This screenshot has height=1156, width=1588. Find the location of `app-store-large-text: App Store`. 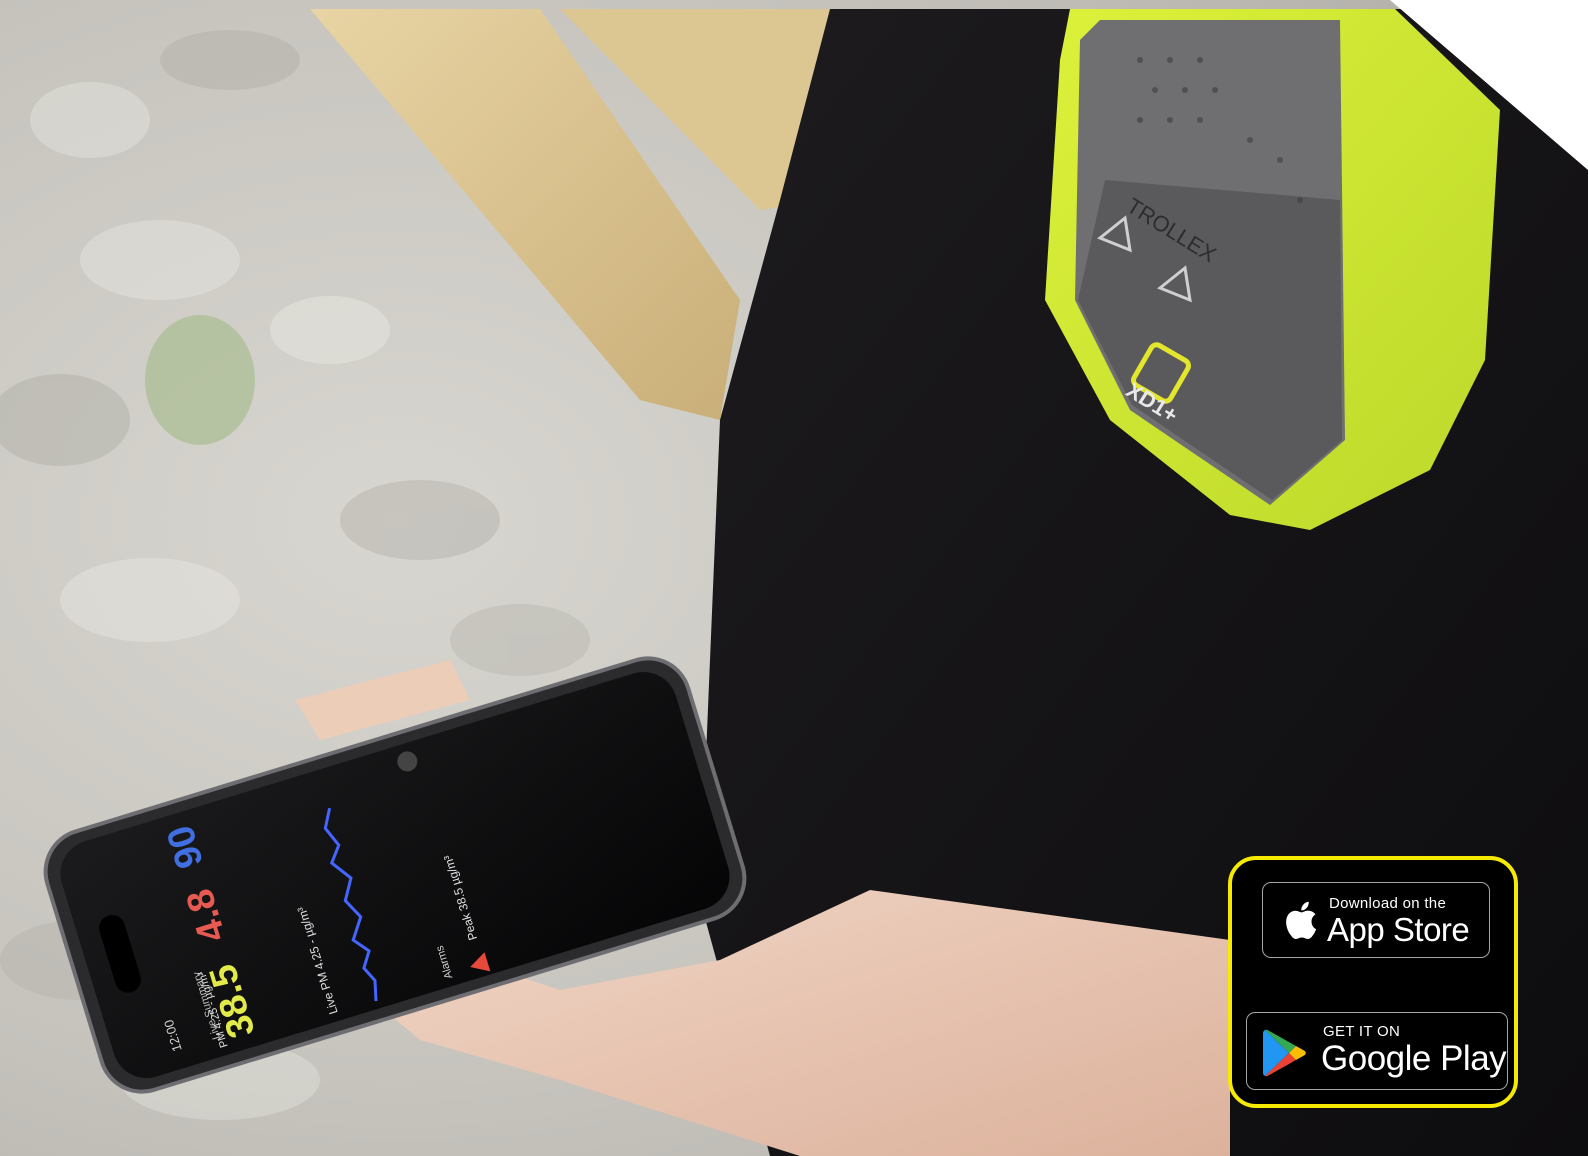

app-store-large-text: App Store is located at coordinates (1398, 929).